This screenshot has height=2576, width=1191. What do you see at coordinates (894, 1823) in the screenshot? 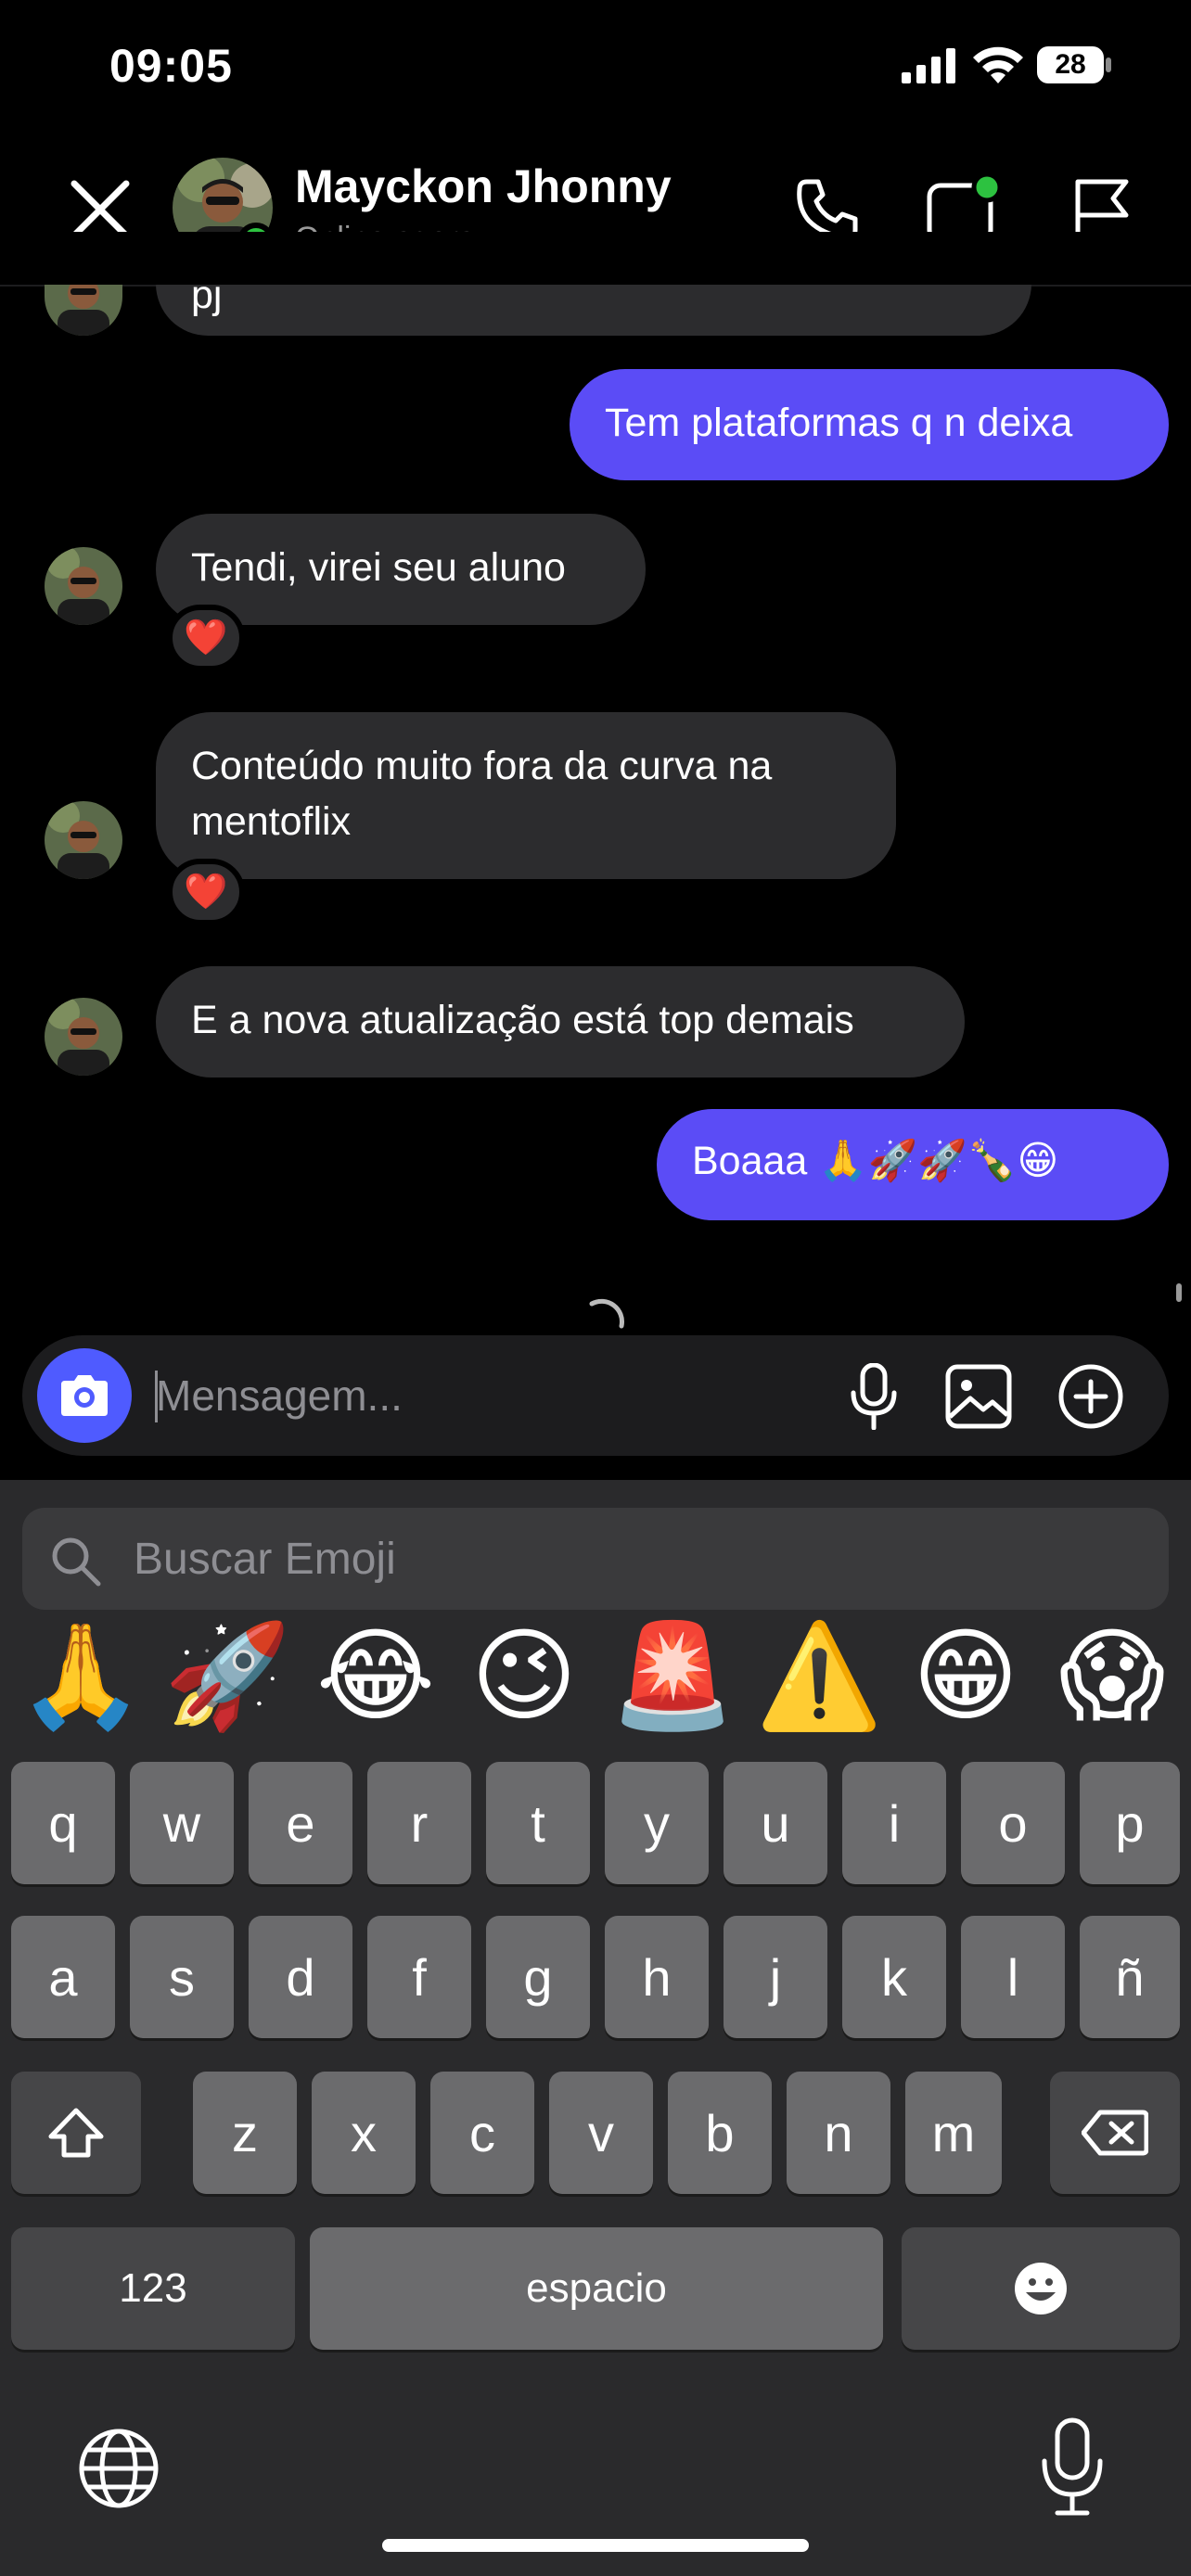
I see `key-i: i` at bounding box center [894, 1823].